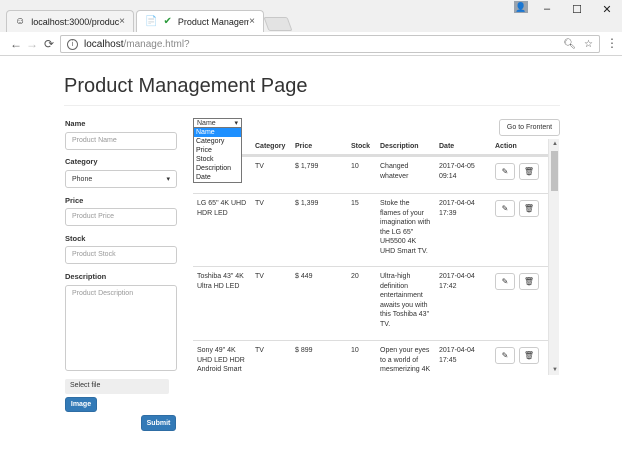  What do you see at coordinates (217, 132) in the screenshot?
I see `sort-option-name: Name` at bounding box center [217, 132].